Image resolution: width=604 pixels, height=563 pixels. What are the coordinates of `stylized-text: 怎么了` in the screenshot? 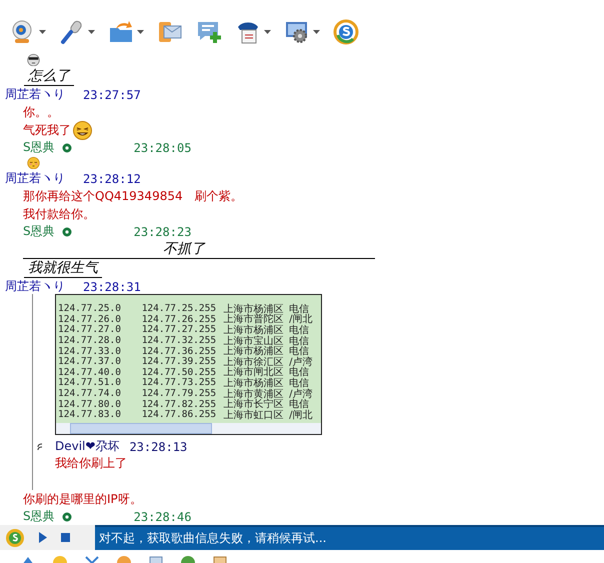 It's located at (49, 76).